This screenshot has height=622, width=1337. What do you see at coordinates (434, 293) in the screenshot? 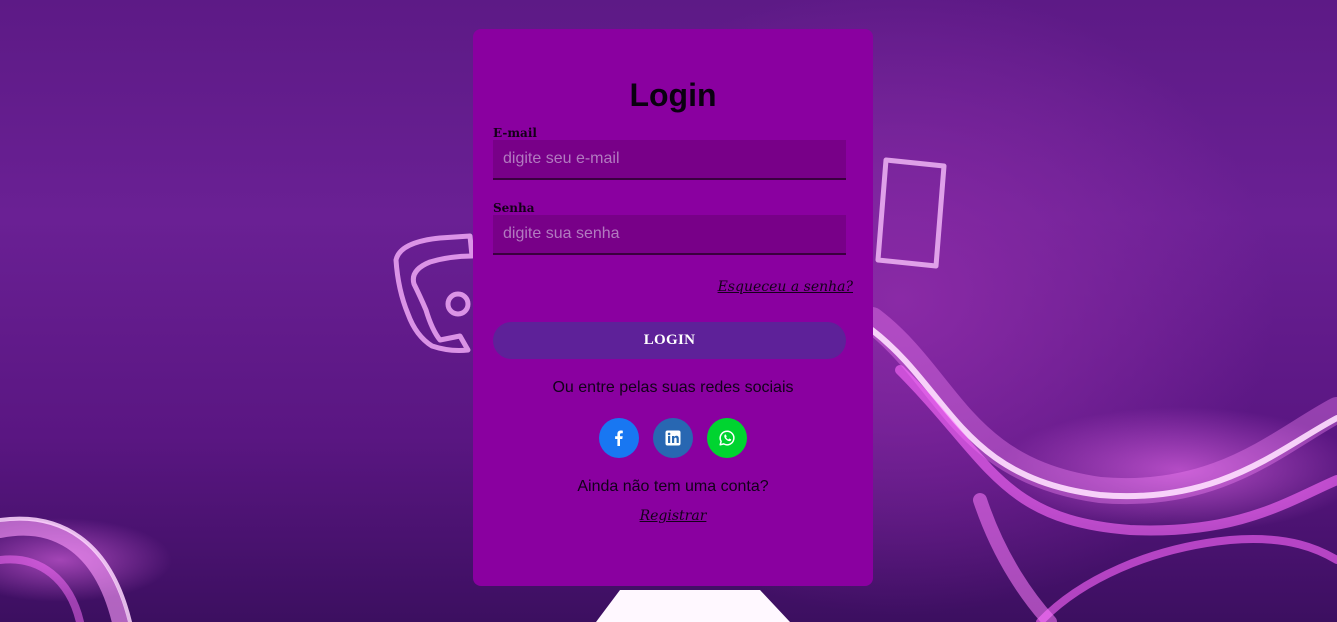
I see `telephone-icon` at bounding box center [434, 293].